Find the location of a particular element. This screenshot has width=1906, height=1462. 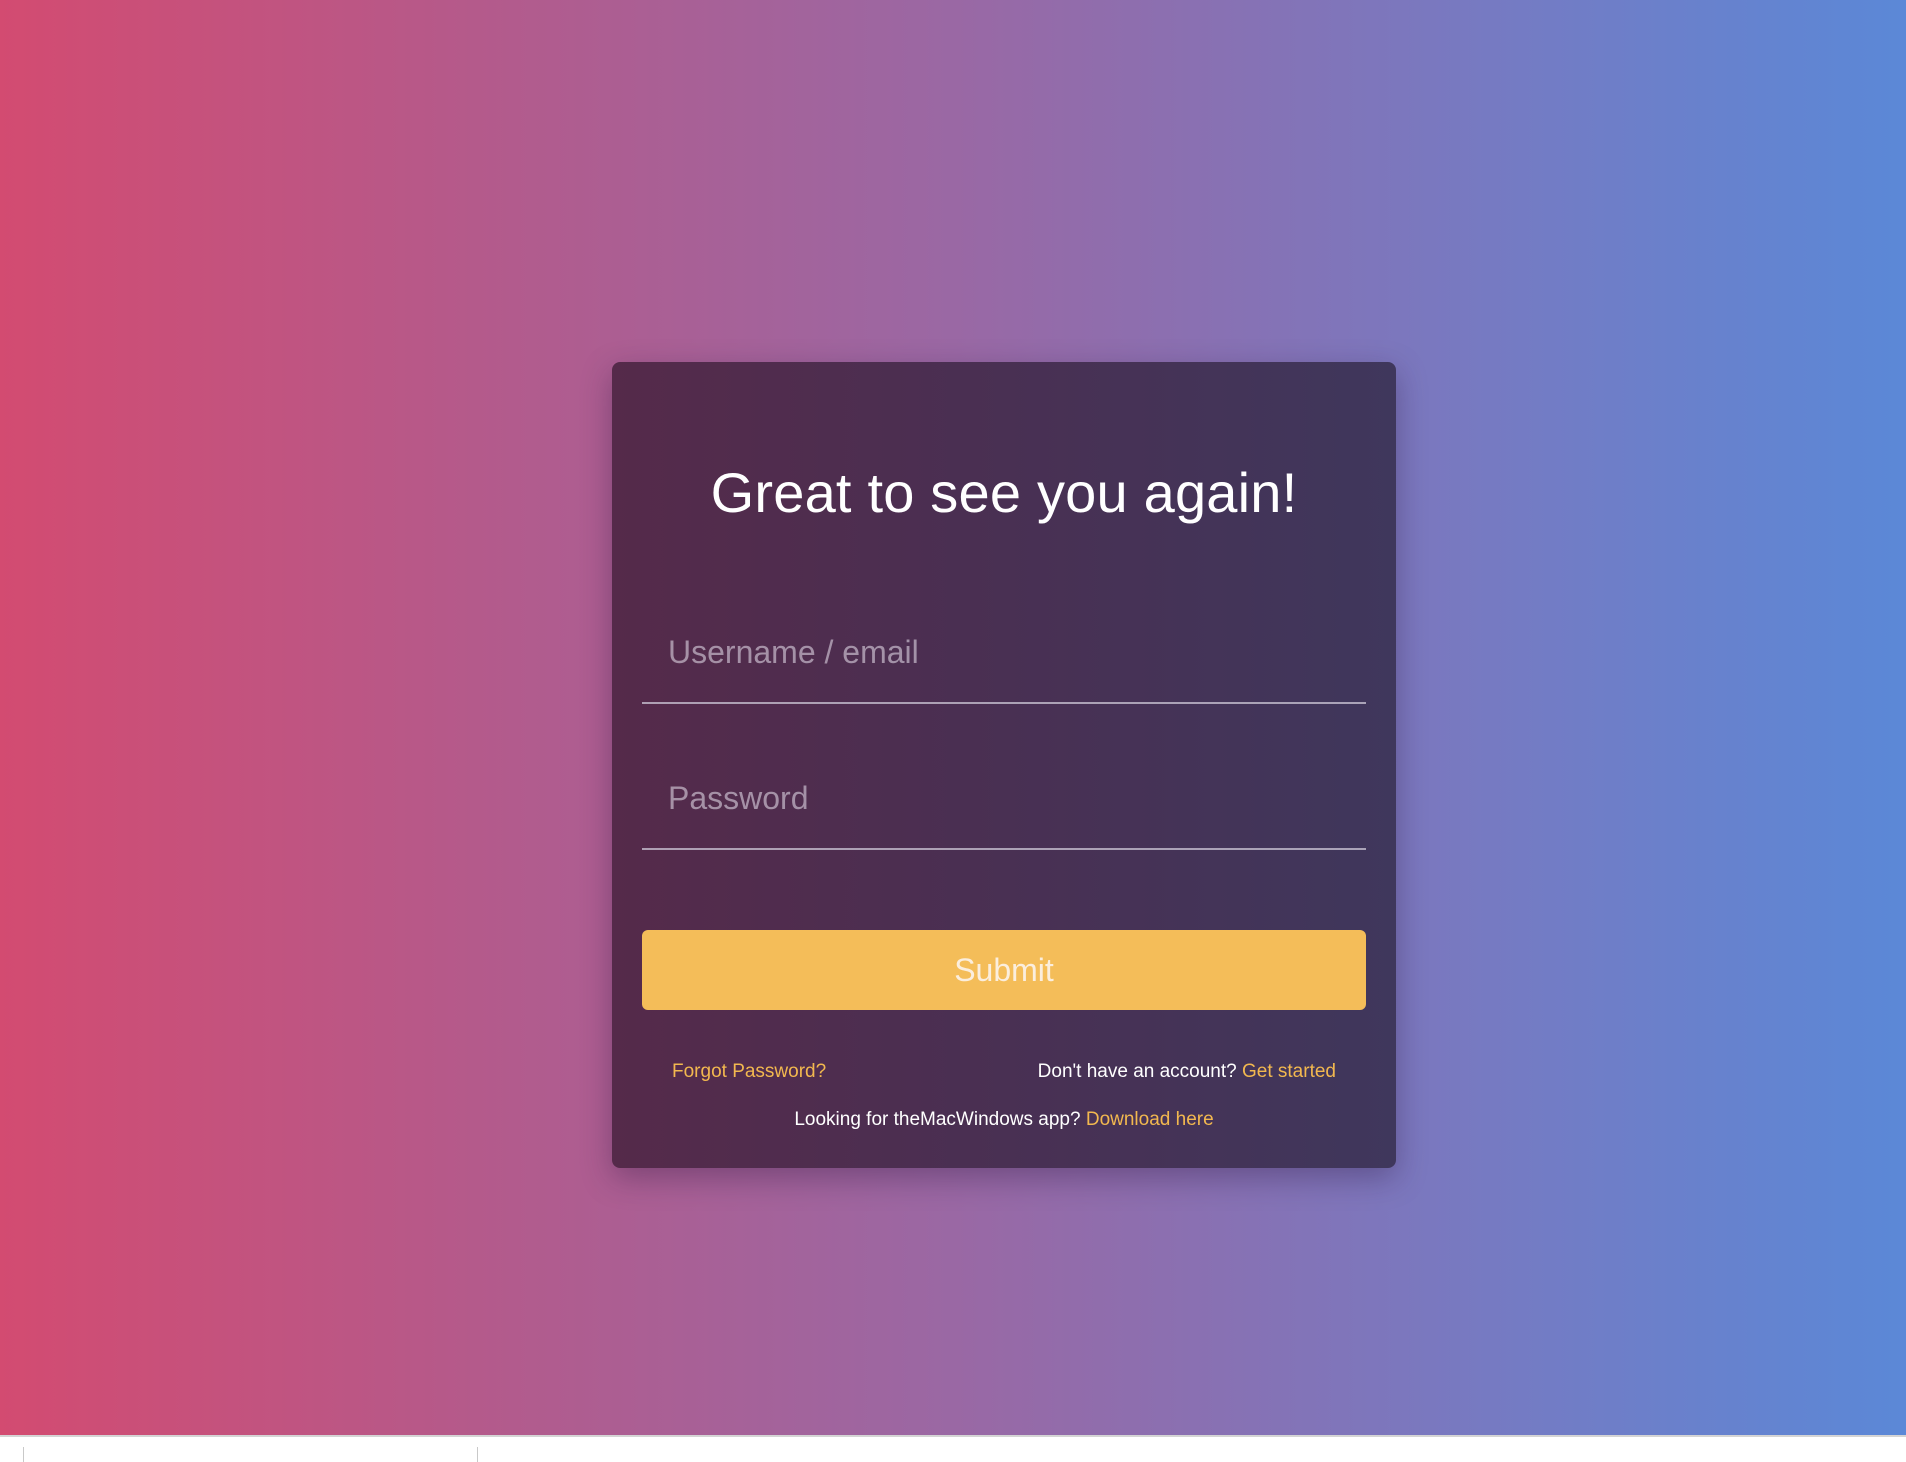

bottom-bar is located at coordinates (953, 1448).